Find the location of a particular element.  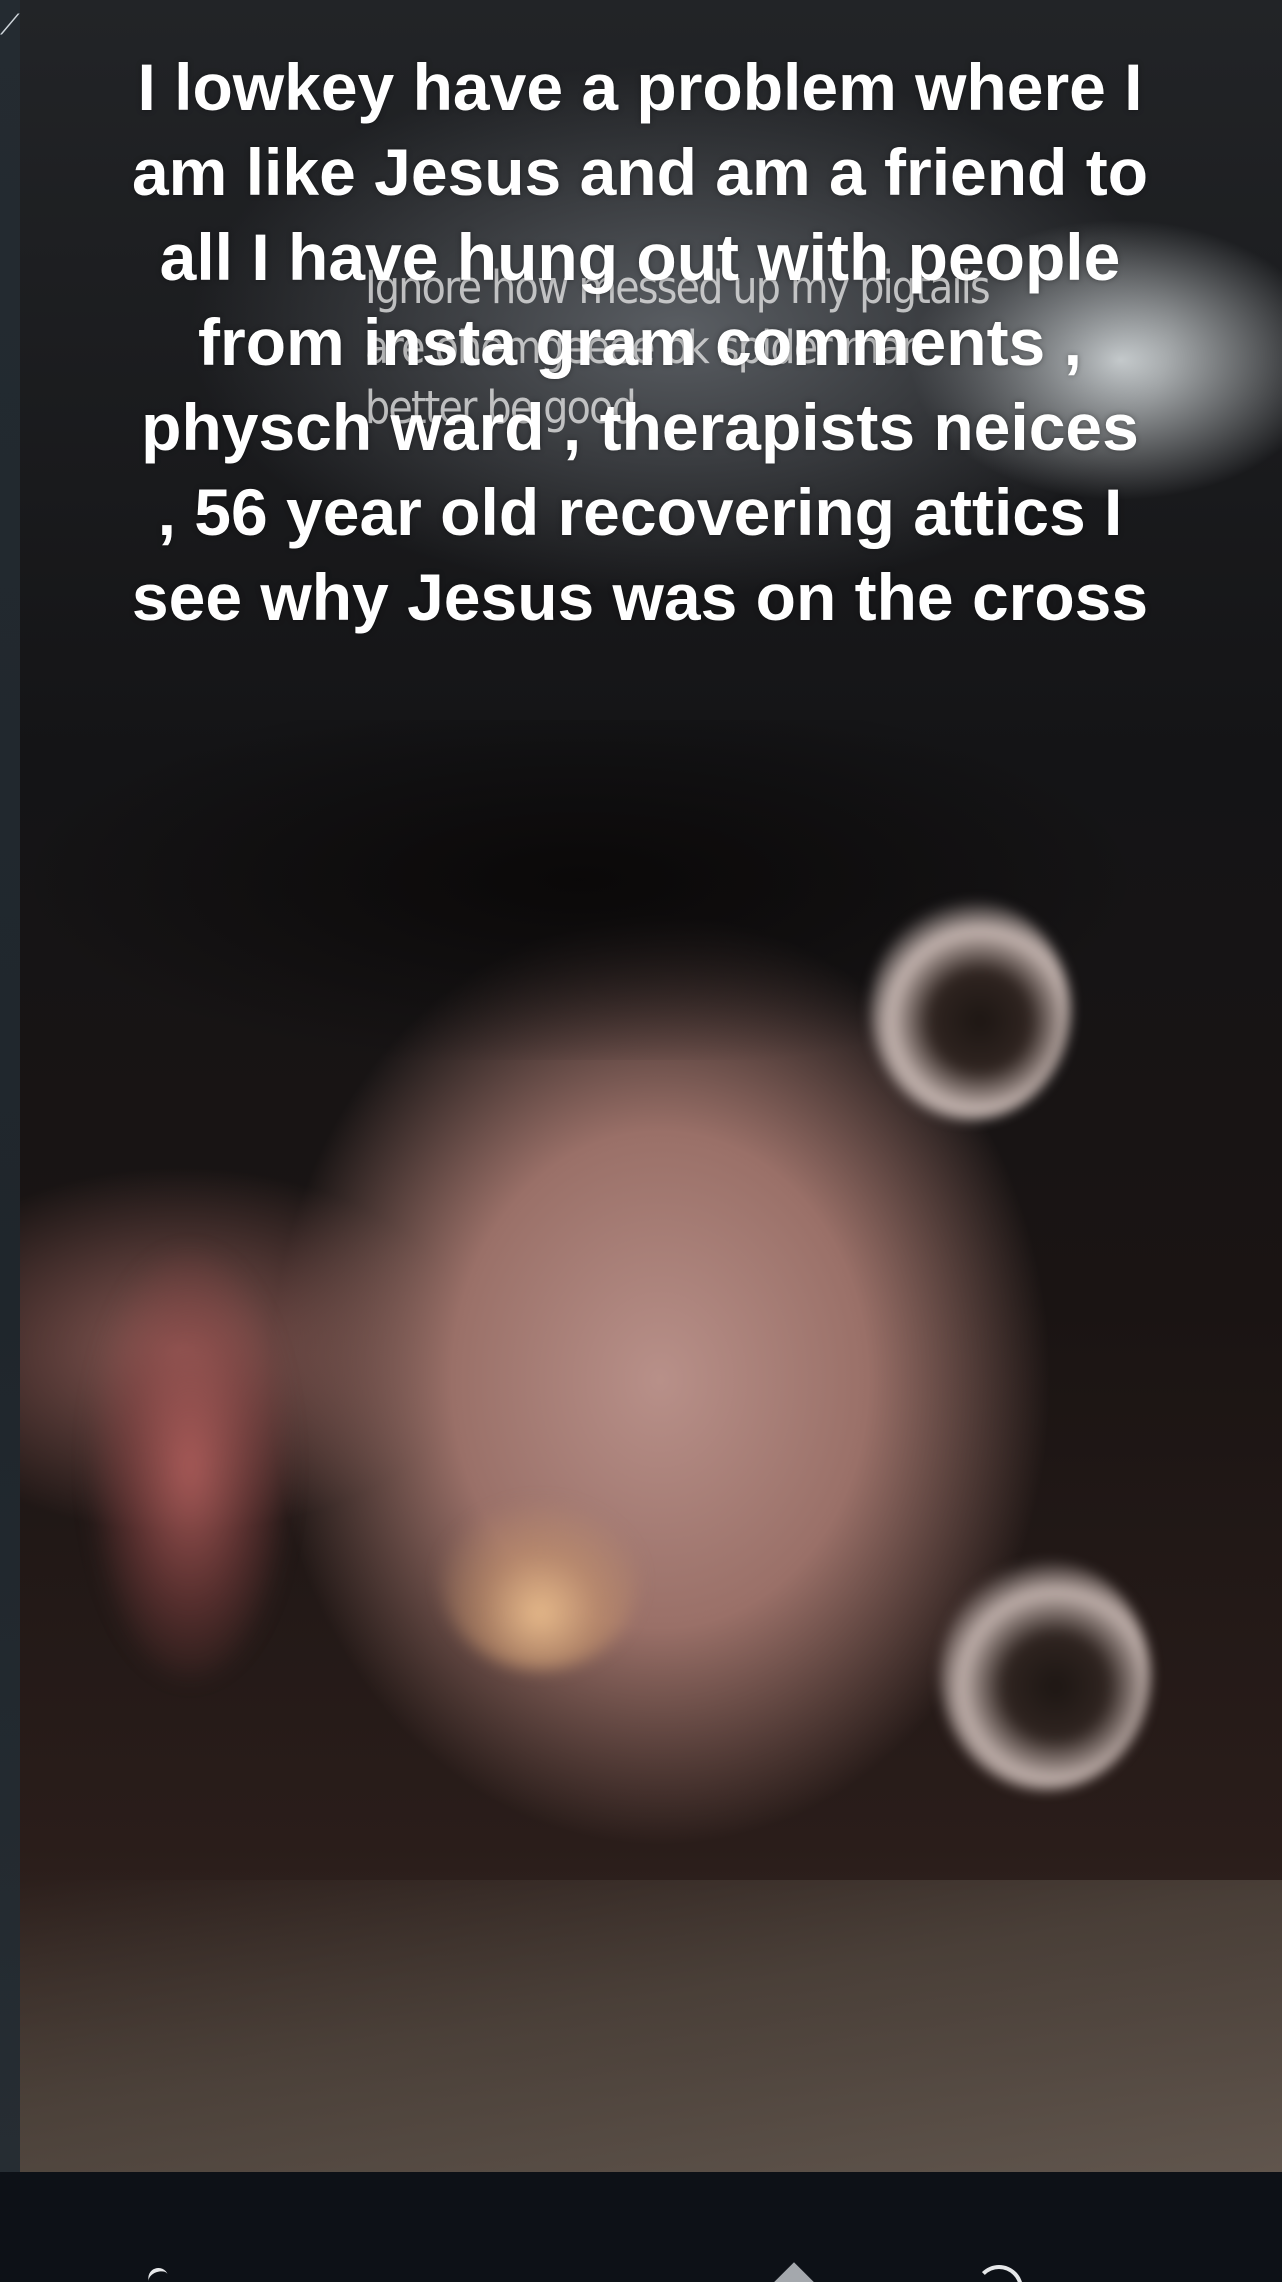

edge-mark-icon: ⟋ is located at coordinates (10, 24).